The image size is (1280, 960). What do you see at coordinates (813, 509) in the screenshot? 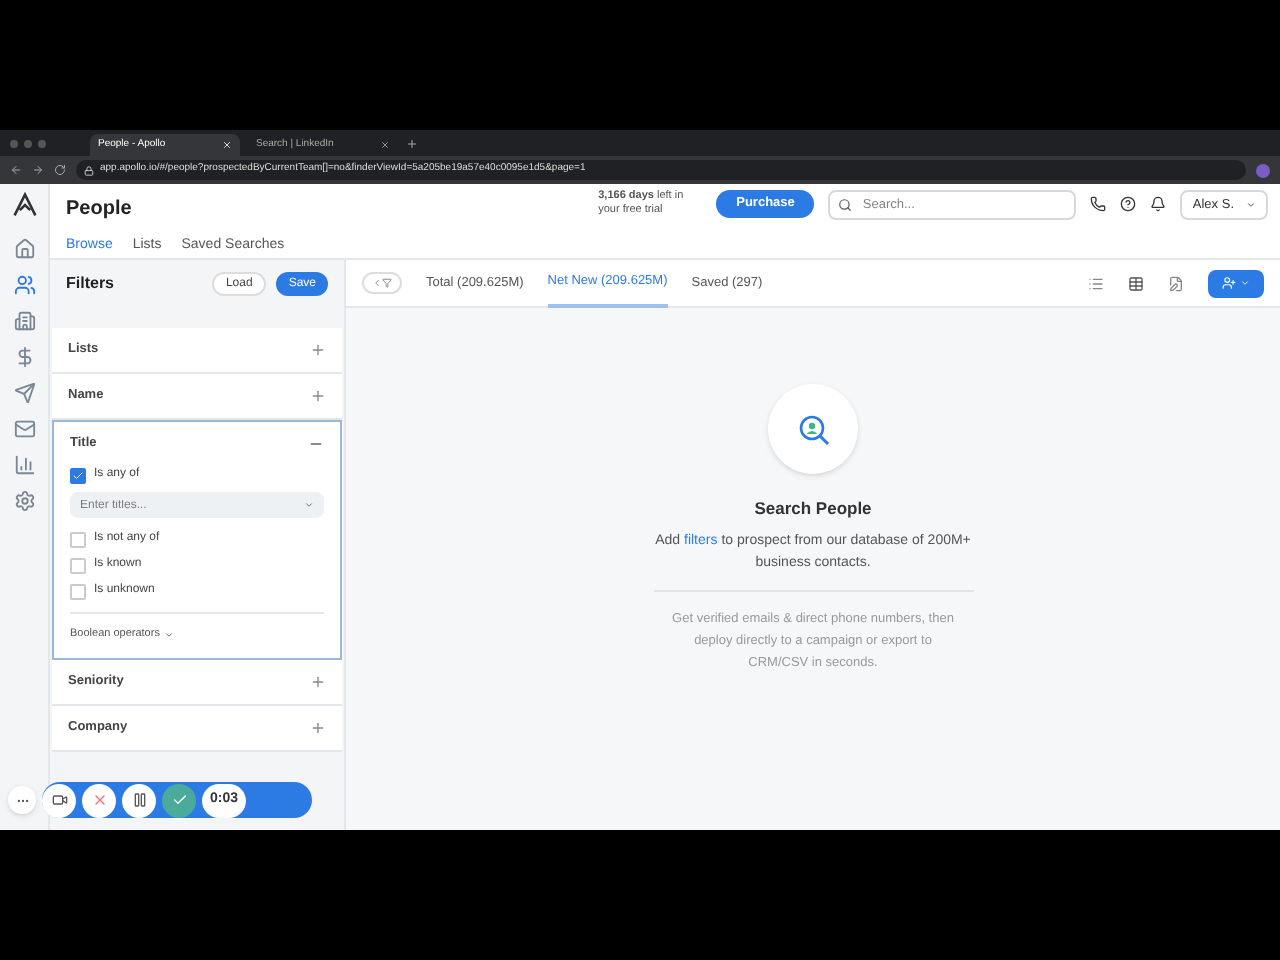
I see `empty-state-title: Search People` at bounding box center [813, 509].